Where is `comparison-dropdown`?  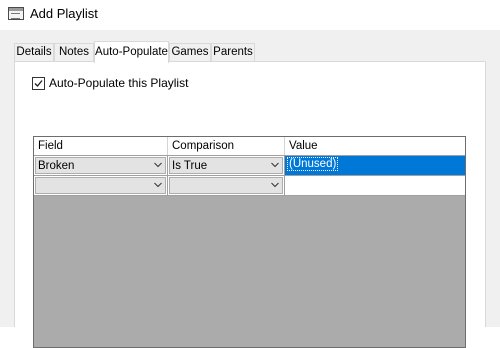 comparison-dropdown is located at coordinates (226, 185).